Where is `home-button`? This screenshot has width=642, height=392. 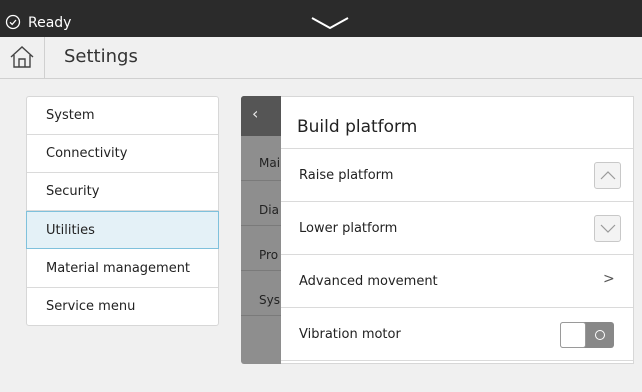
home-button is located at coordinates (22, 57).